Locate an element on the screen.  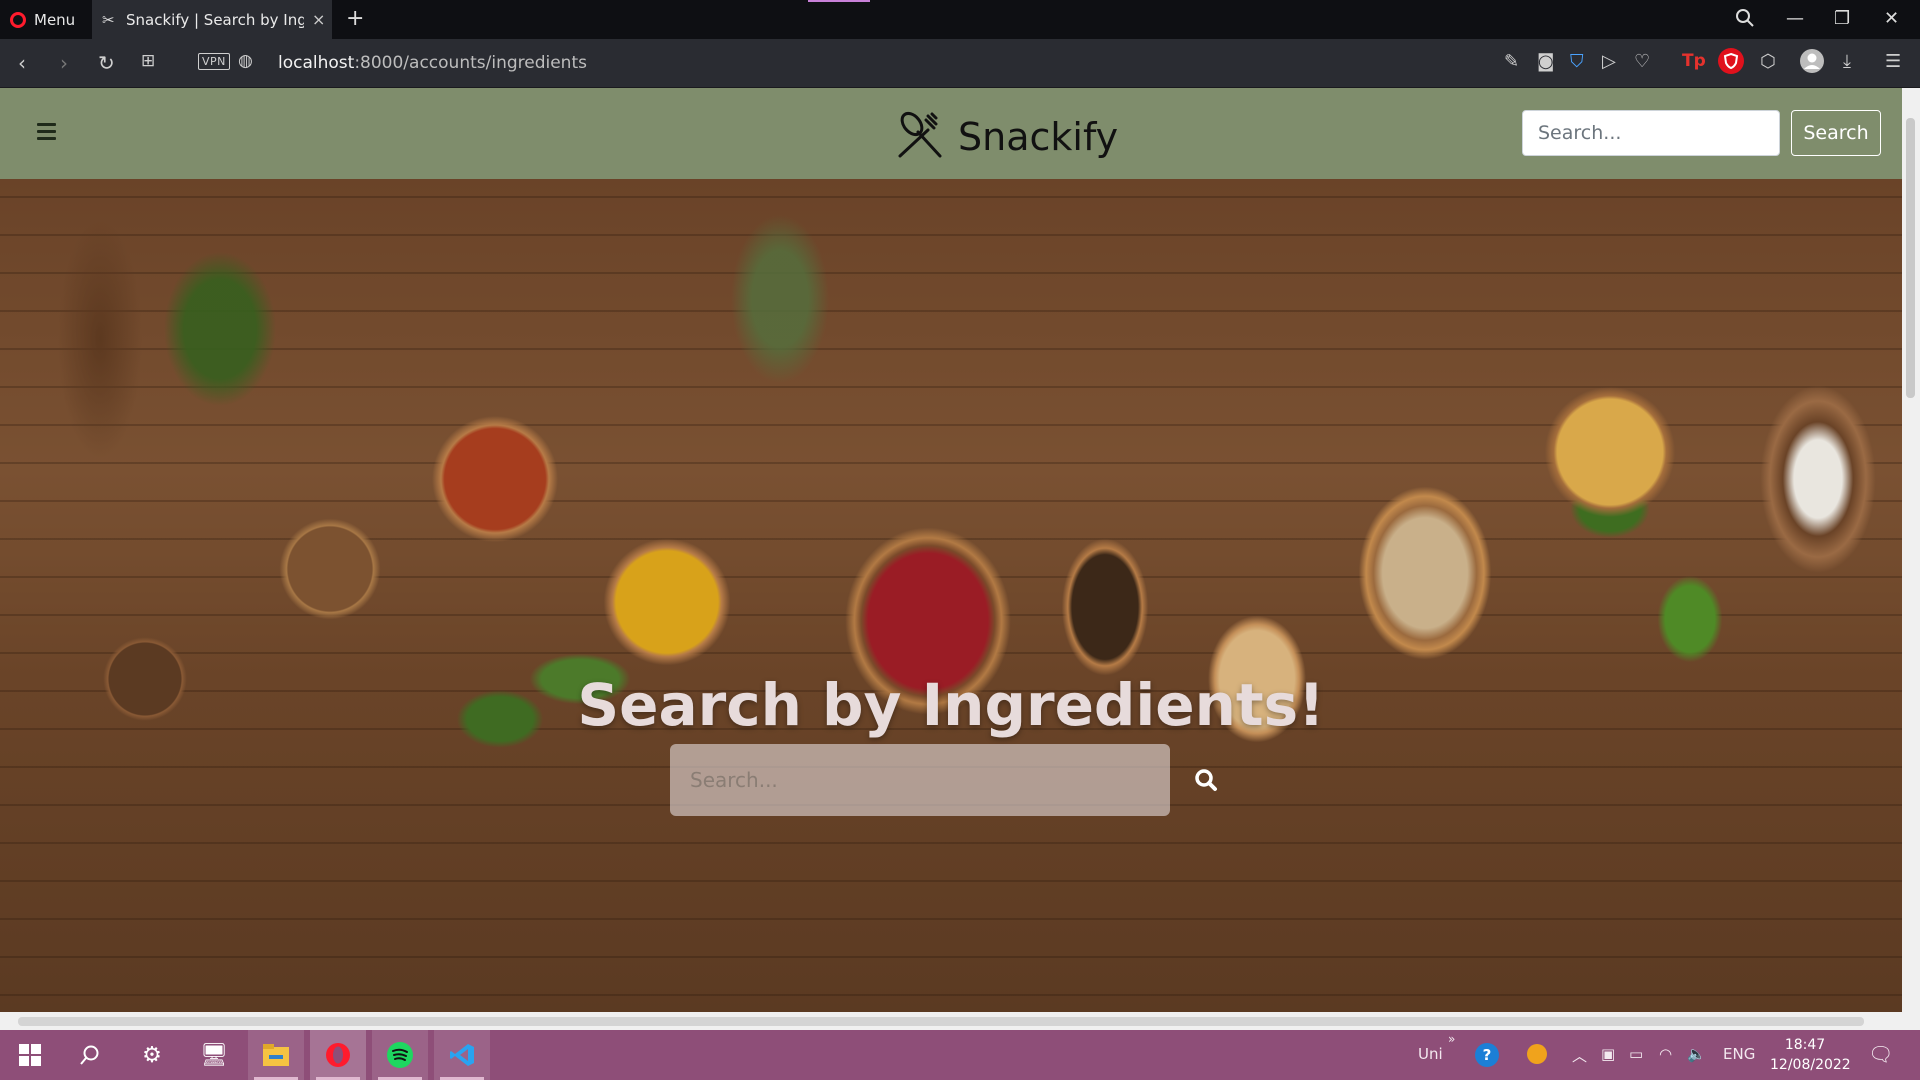
ingredient-search-button is located at coordinates (1207, 781).